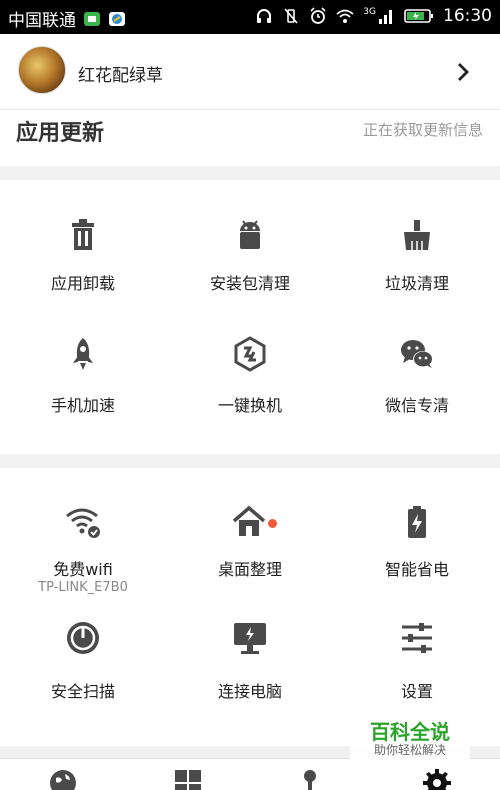 The width and height of the screenshot is (500, 790). I want to click on apk-clean-button: 安装包清理, so click(250, 250).